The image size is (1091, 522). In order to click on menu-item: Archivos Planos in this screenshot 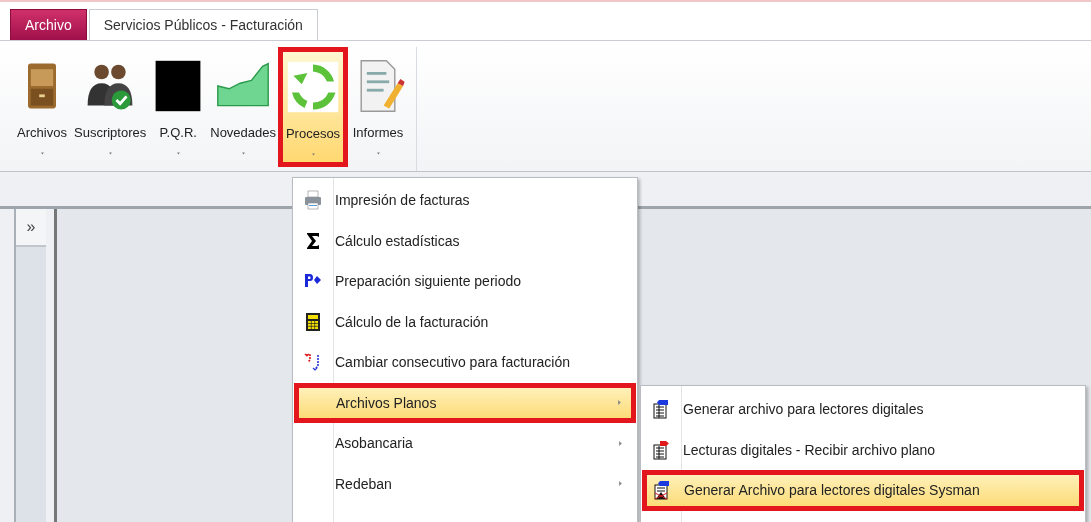, I will do `click(465, 402)`.